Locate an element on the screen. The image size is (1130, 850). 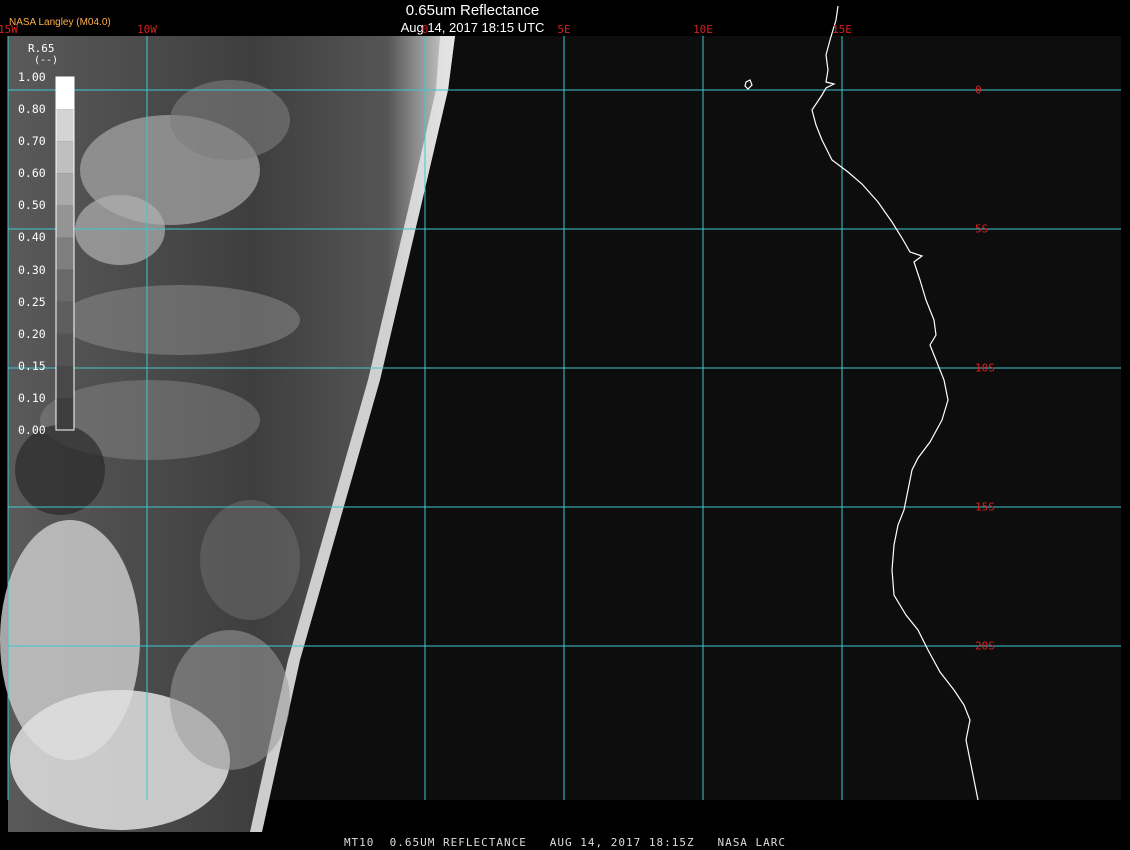
latitude-label: 20S is located at coordinates (985, 646).